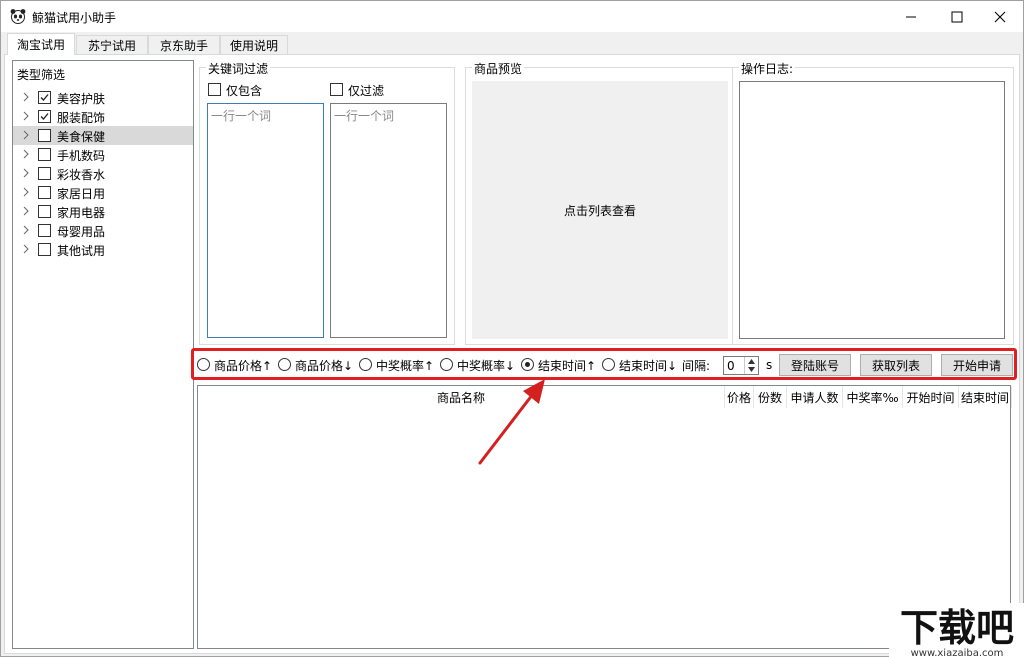 This screenshot has width=1024, height=657. Describe the element at coordinates (254, 44) in the screenshot. I see `tab-help: 使用说明` at that location.